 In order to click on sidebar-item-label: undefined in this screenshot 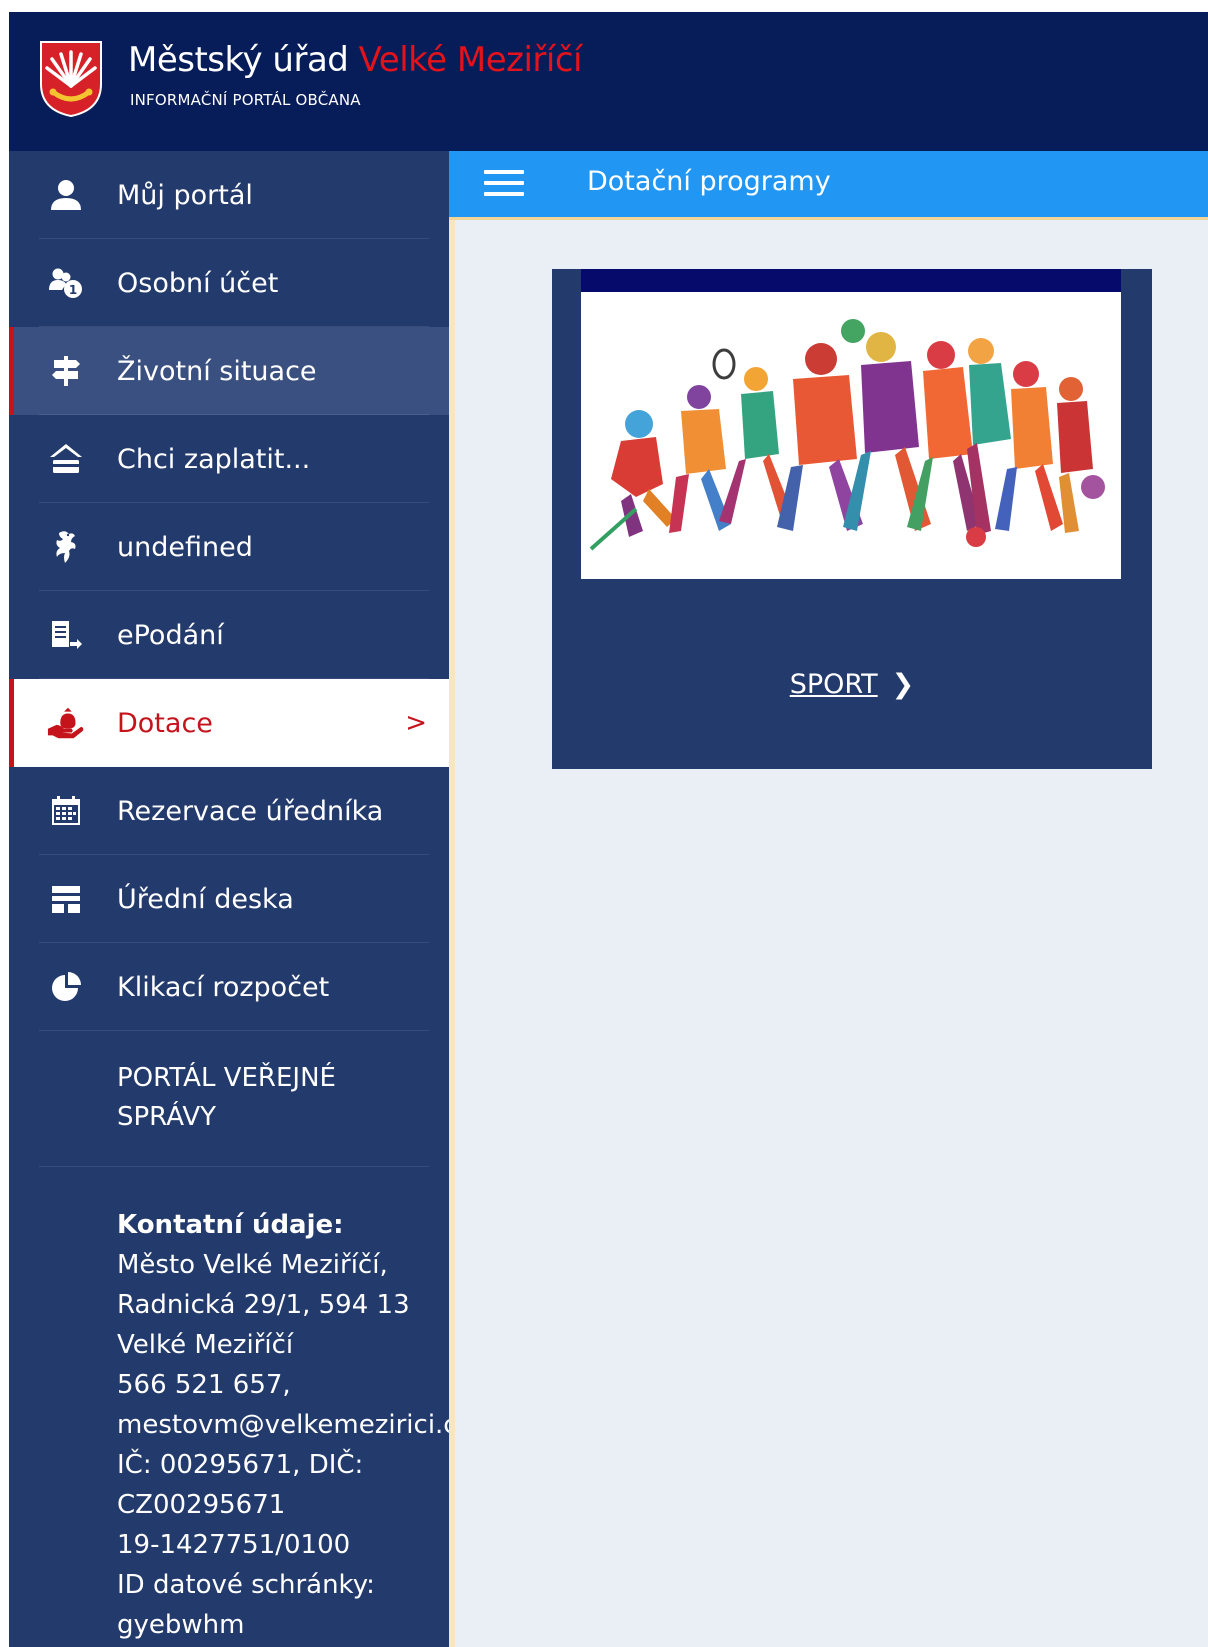, I will do `click(185, 547)`.